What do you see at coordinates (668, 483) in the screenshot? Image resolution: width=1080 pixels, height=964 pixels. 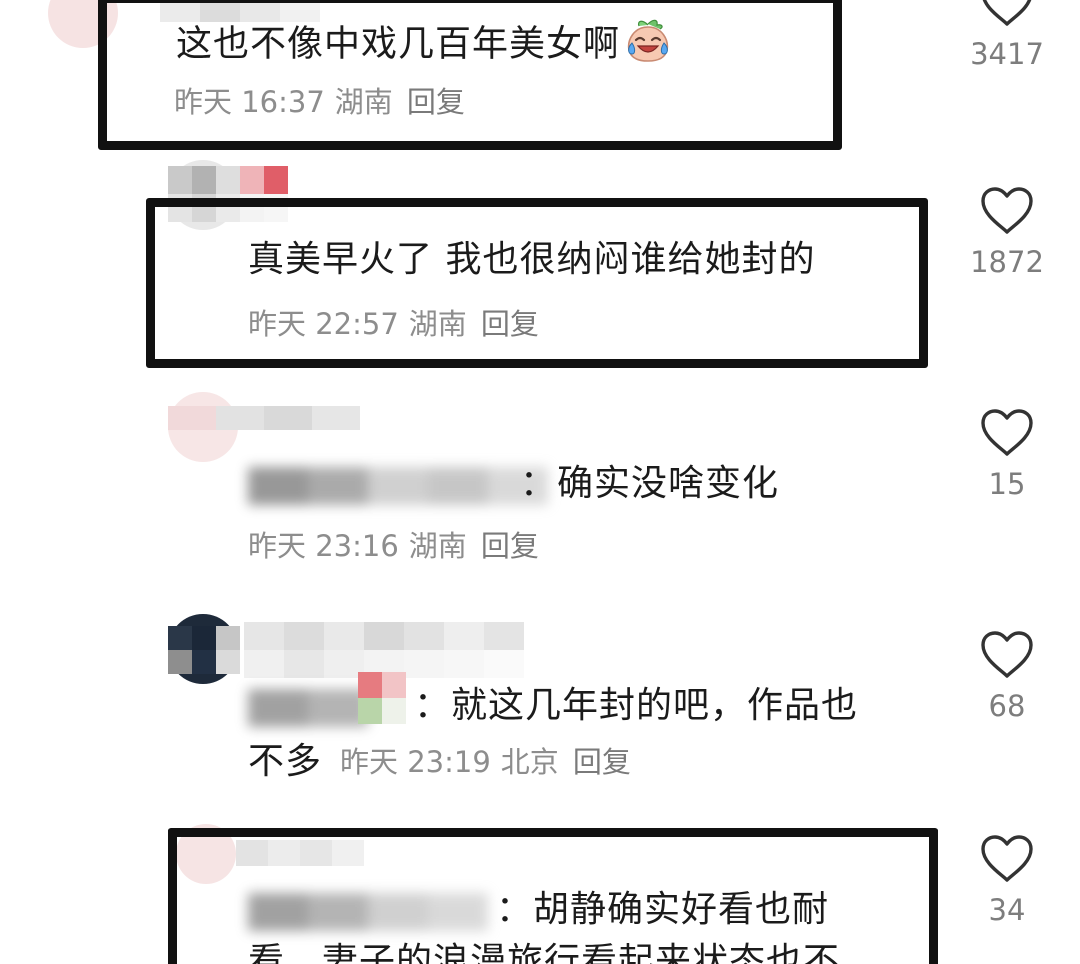 I see `comment-text-3: 确实没啥变化` at bounding box center [668, 483].